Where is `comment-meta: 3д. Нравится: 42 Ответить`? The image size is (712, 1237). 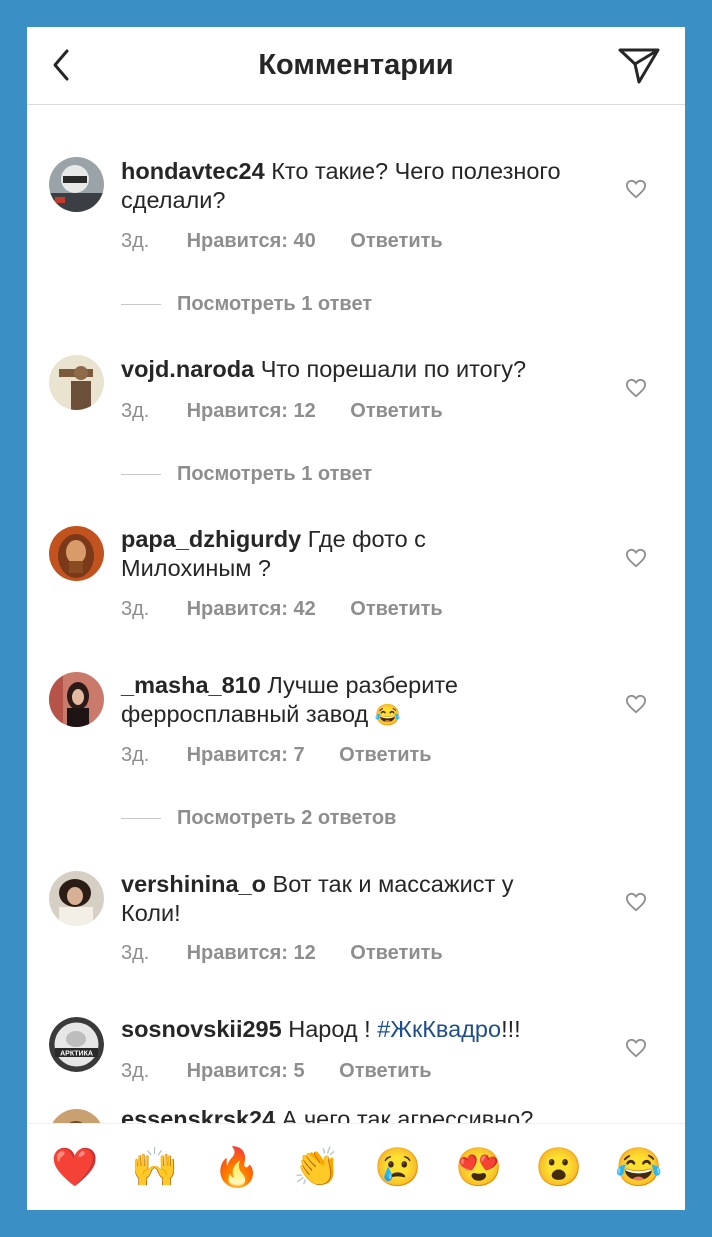 comment-meta: 3д. Нравится: 42 Ответить is located at coordinates (282, 609).